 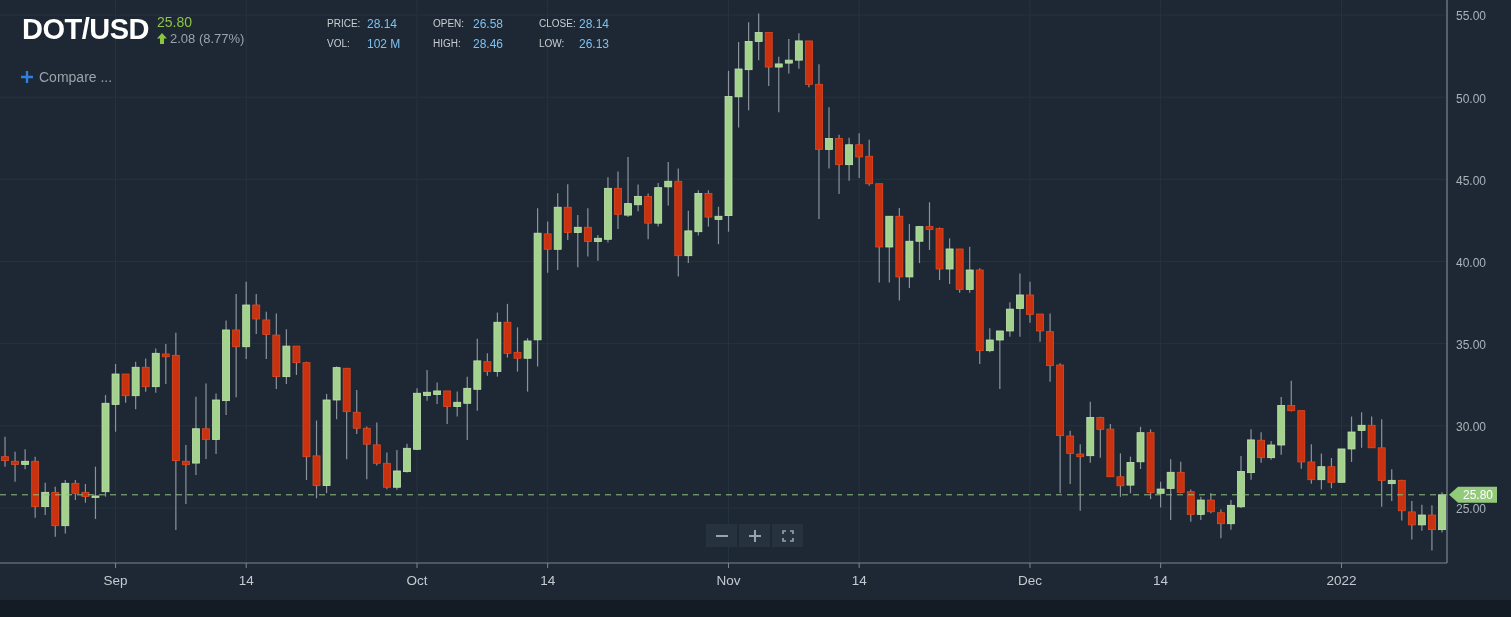 What do you see at coordinates (1471, 180) in the screenshot?
I see `price-axis-label: 45.00` at bounding box center [1471, 180].